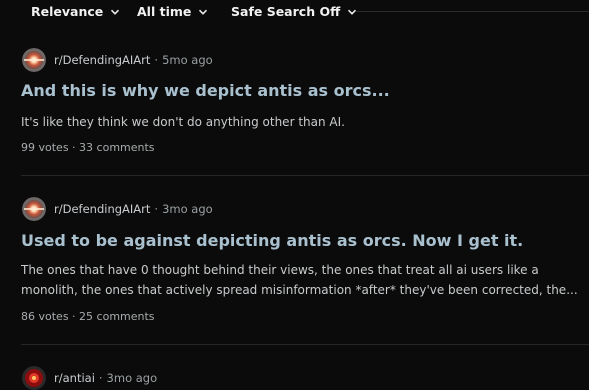  What do you see at coordinates (45, 147) in the screenshot?
I see `vote-count: 99 votes` at bounding box center [45, 147].